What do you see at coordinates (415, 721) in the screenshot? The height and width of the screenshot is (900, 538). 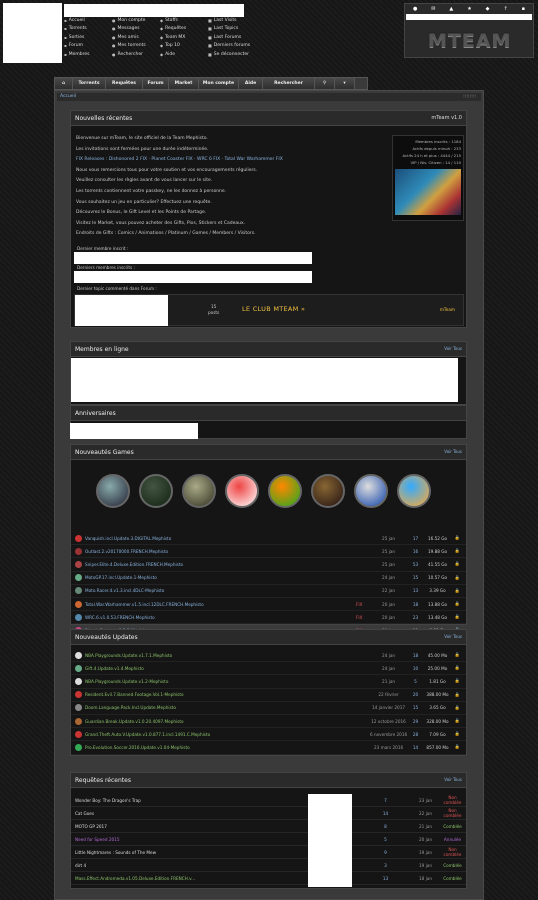 I see `row-count: 29` at bounding box center [415, 721].